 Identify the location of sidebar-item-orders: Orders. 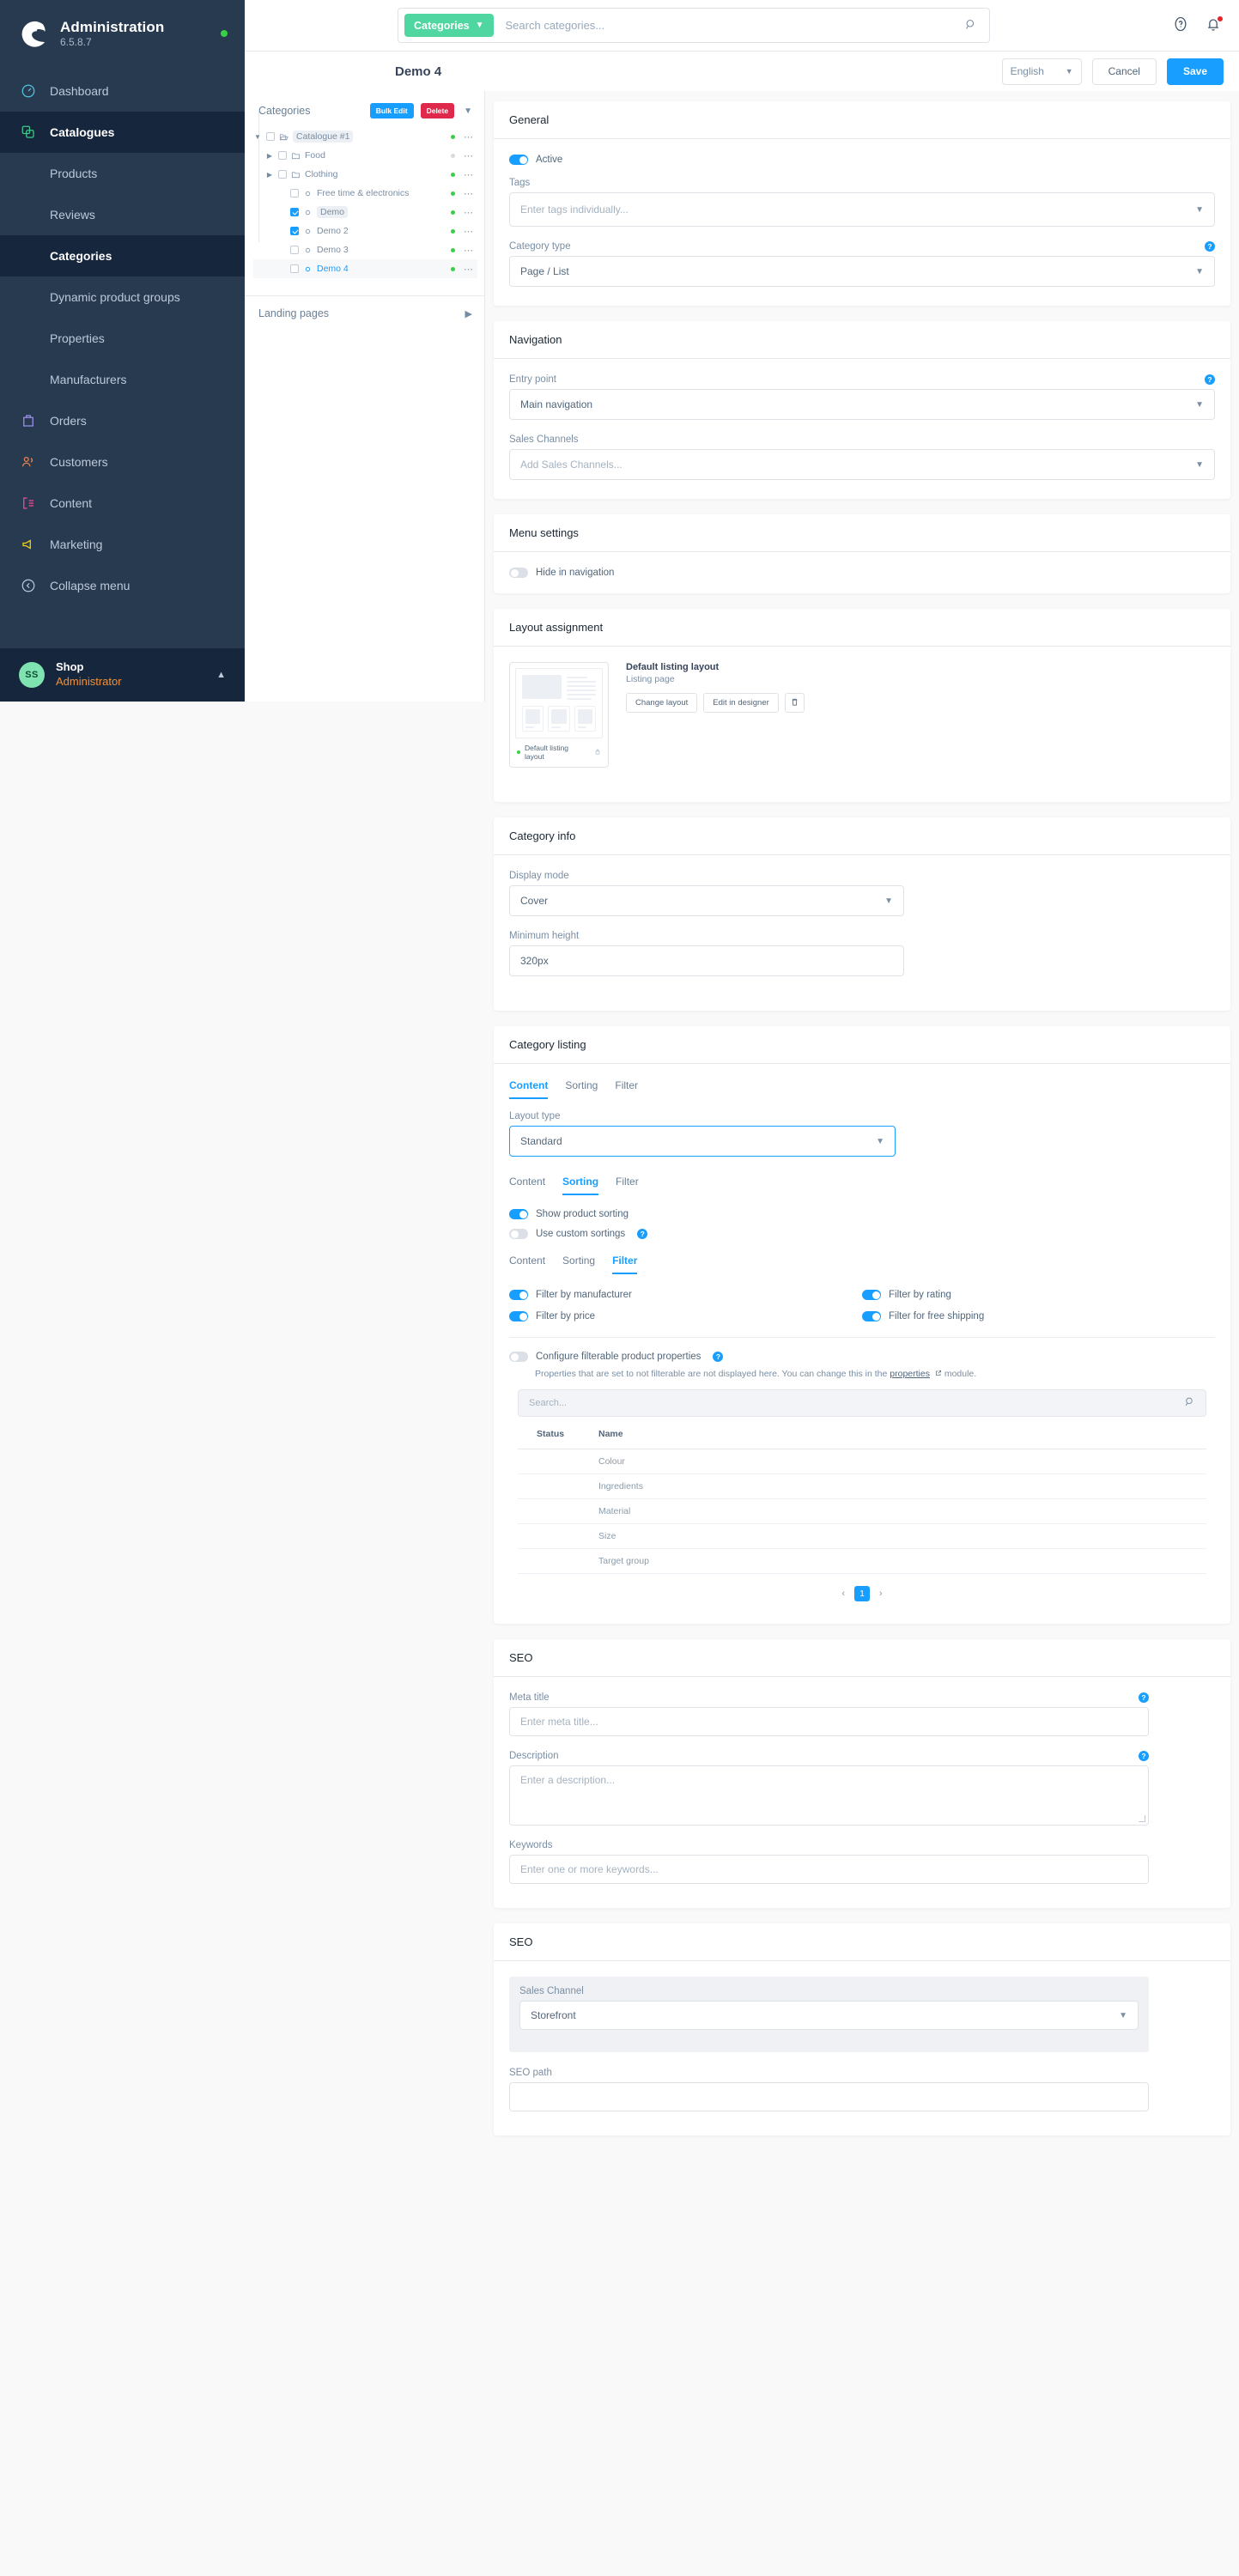
(122, 420).